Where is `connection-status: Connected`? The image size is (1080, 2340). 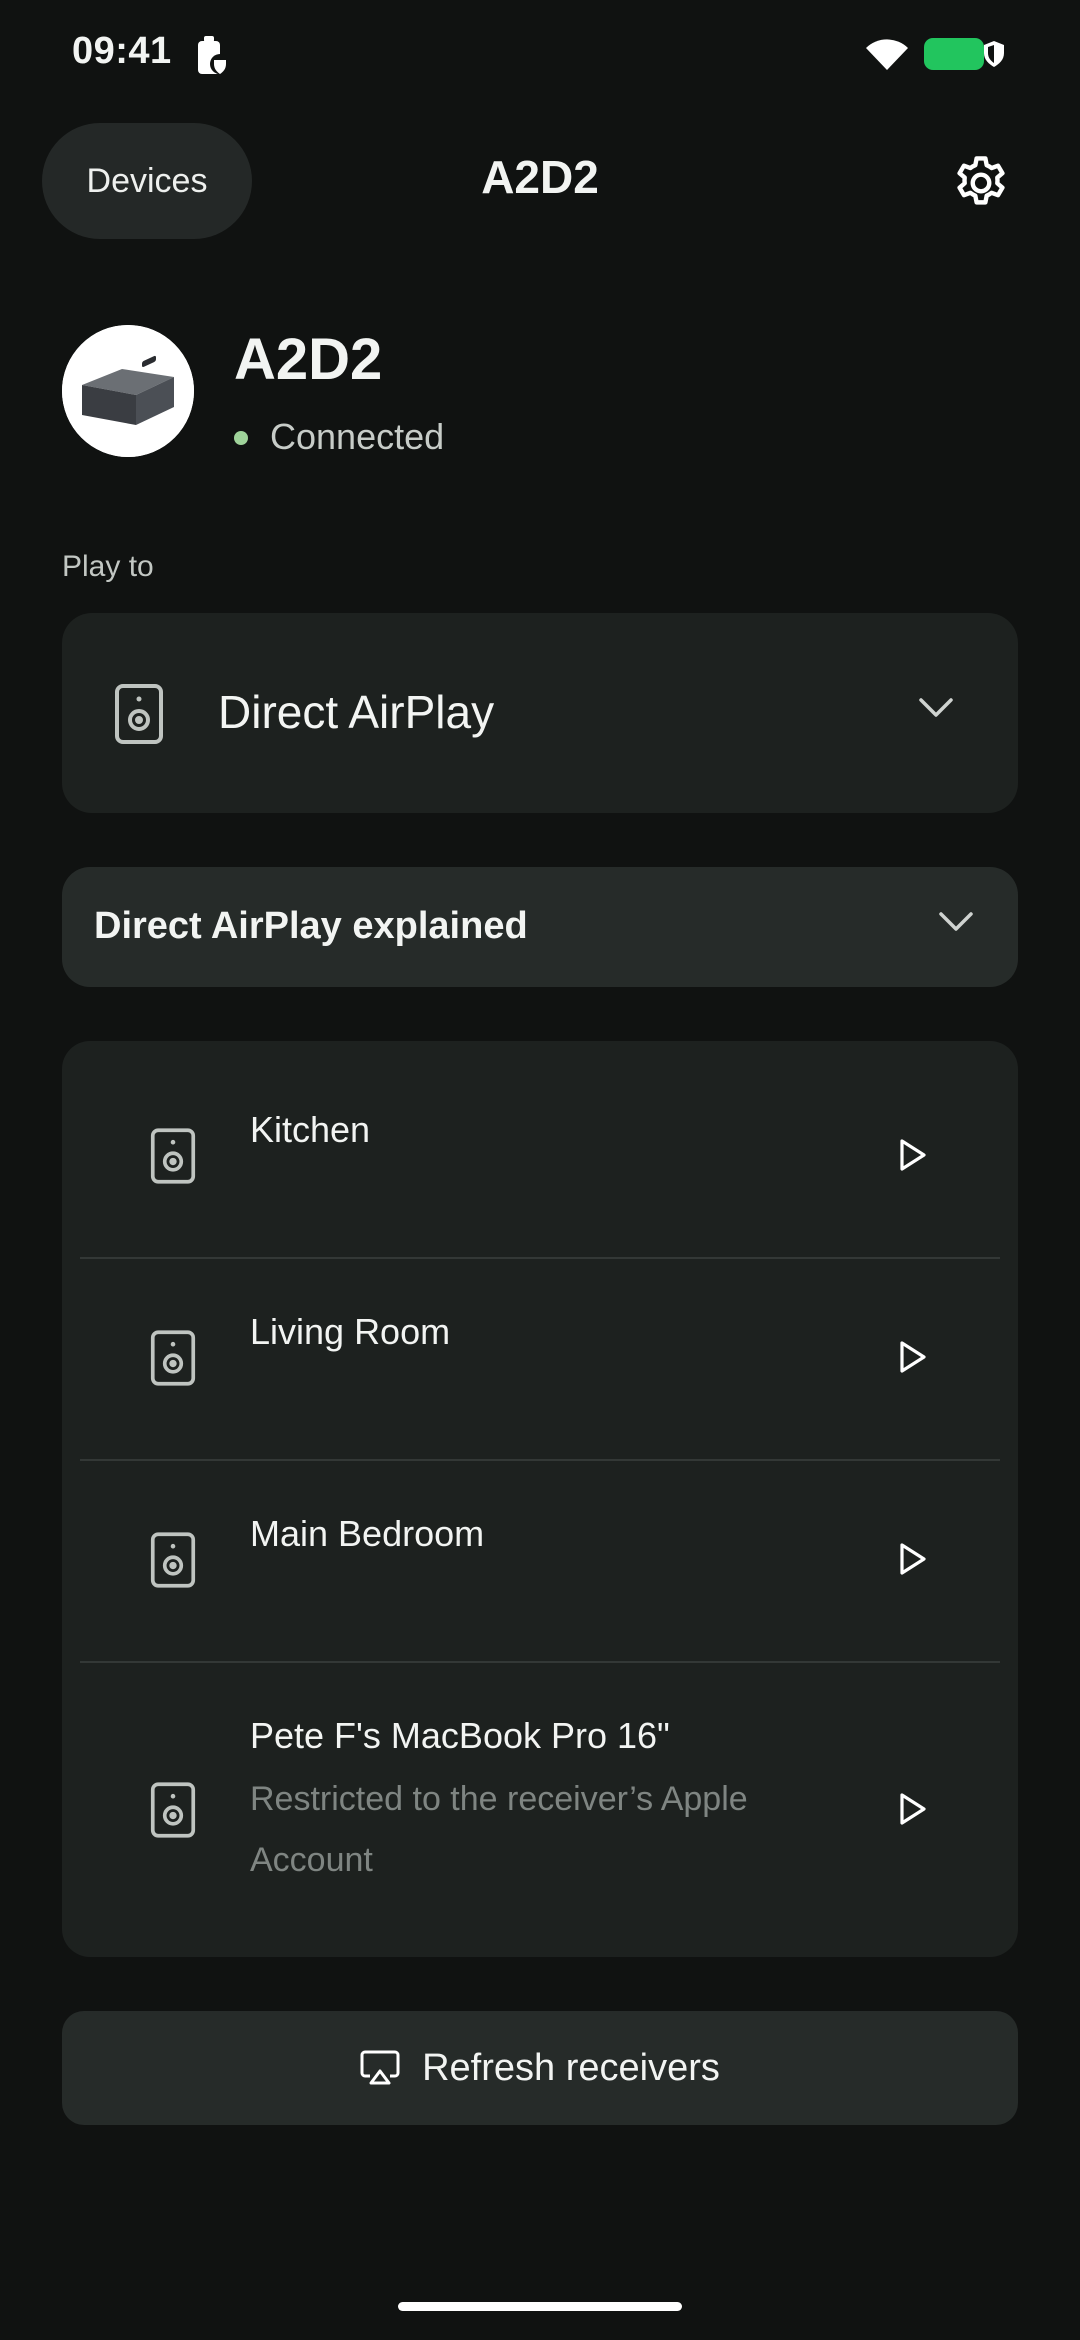 connection-status: Connected is located at coordinates (357, 436).